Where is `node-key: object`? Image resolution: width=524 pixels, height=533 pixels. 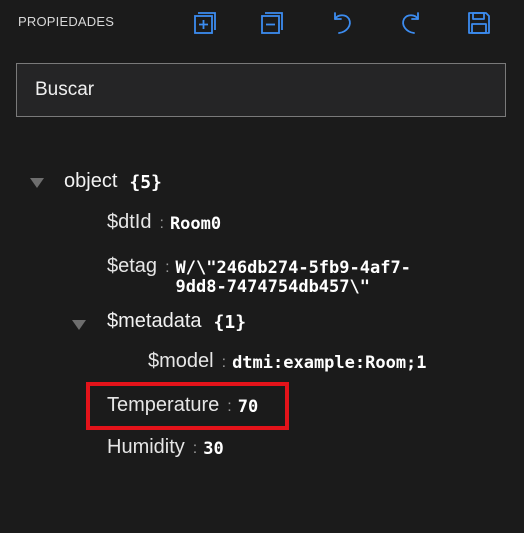 node-key: object is located at coordinates (91, 181).